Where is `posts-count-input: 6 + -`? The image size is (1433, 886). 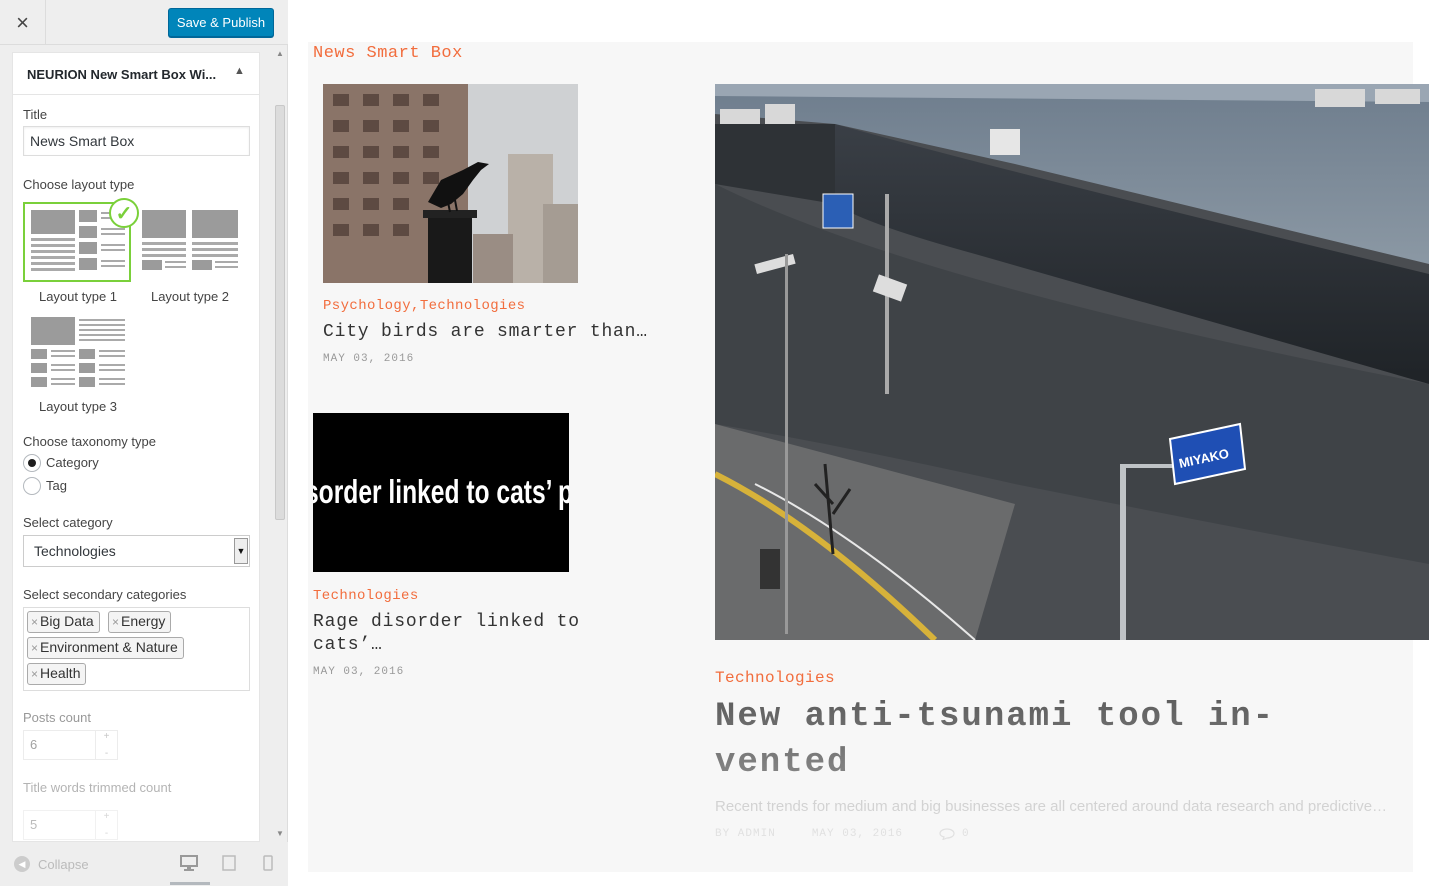 posts-count-input: 6 + - is located at coordinates (70, 745).